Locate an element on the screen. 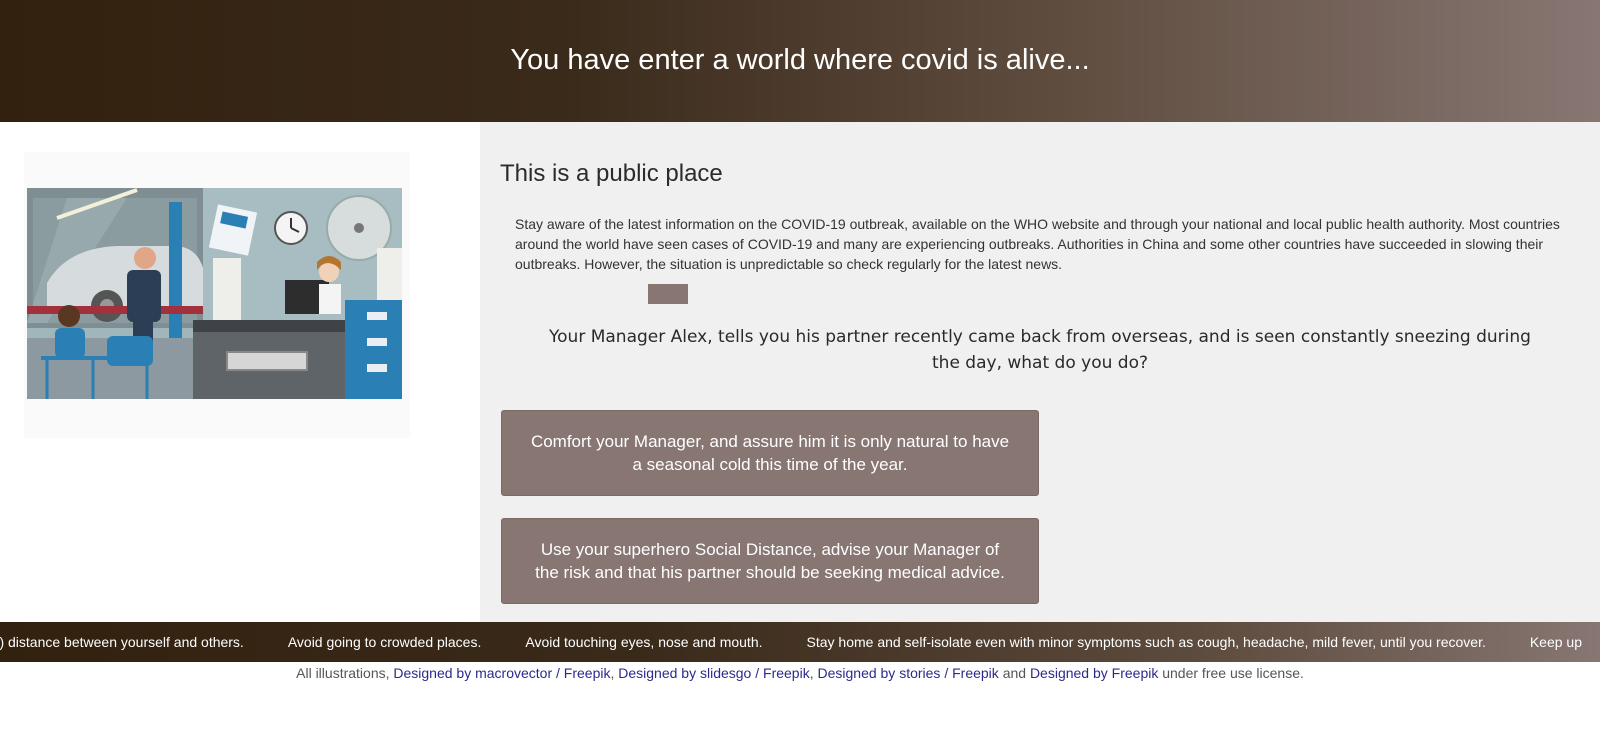 Image resolution: width=1600 pixels, height=745 pixels. small-color-box is located at coordinates (668, 294).